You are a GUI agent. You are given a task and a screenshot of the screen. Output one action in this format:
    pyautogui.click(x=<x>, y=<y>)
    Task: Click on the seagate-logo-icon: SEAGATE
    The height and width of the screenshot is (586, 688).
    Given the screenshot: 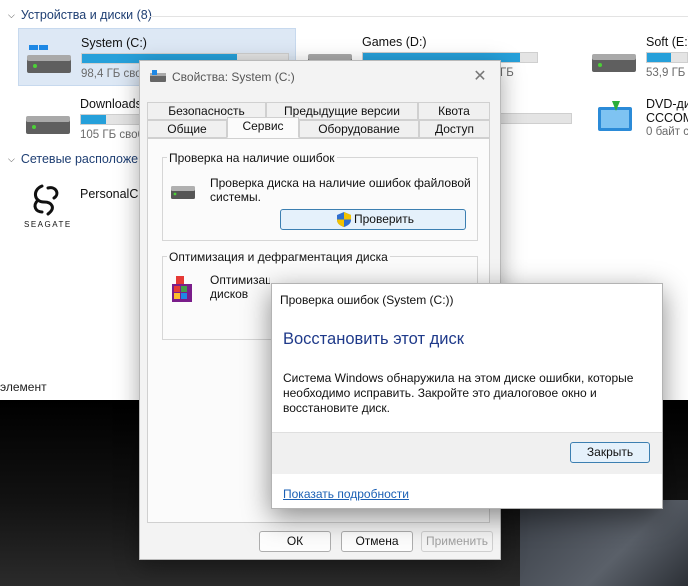 What is the action you would take?
    pyautogui.click(x=48, y=206)
    